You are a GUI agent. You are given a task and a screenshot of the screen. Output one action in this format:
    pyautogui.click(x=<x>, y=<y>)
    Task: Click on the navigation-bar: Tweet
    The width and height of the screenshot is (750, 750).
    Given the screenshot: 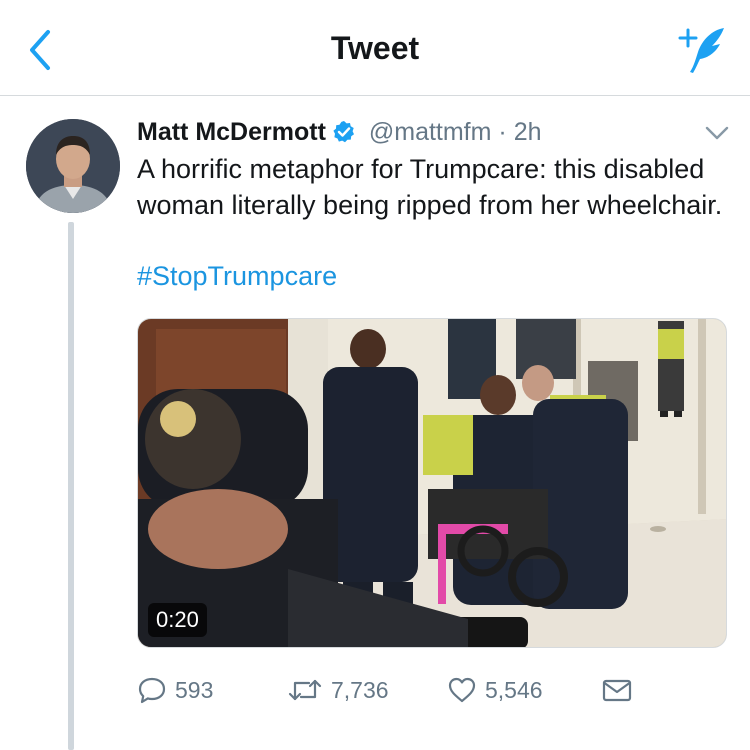 What is the action you would take?
    pyautogui.click(x=375, y=48)
    